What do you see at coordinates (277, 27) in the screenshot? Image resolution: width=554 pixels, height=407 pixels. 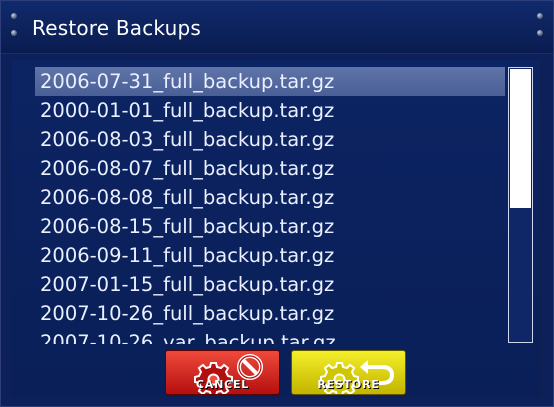 I see `title-bar: Restore Backups` at bounding box center [277, 27].